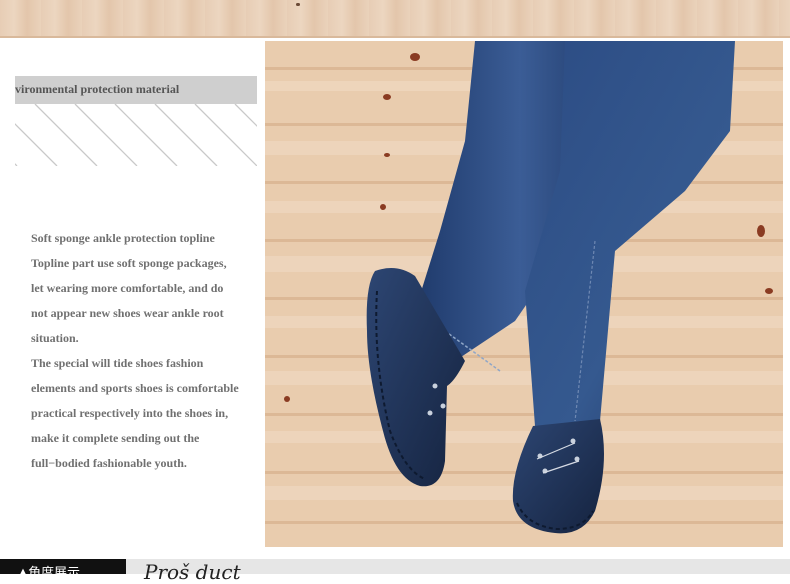  What do you see at coordinates (136, 135) in the screenshot?
I see `diagonal-stripes-decoration` at bounding box center [136, 135].